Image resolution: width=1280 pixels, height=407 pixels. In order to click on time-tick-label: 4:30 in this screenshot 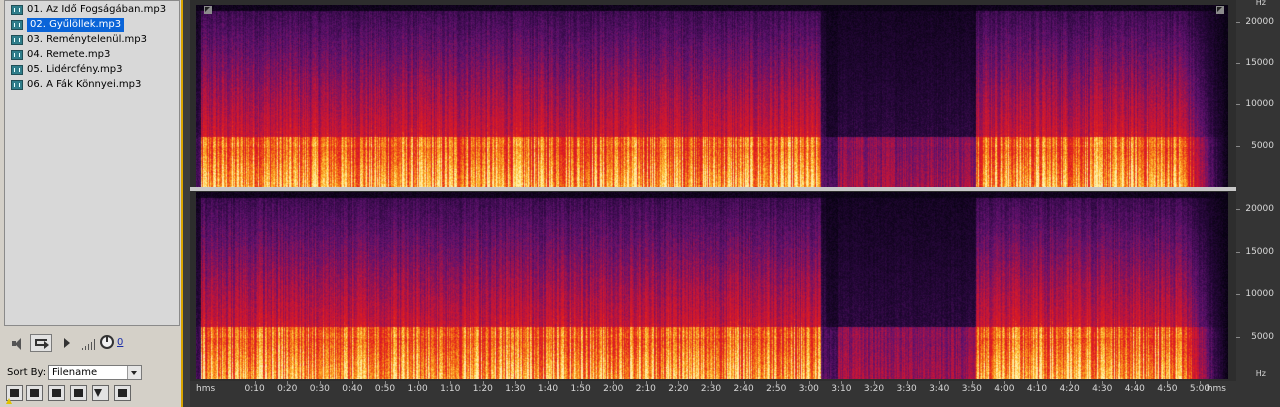, I will do `click(1102, 389)`.